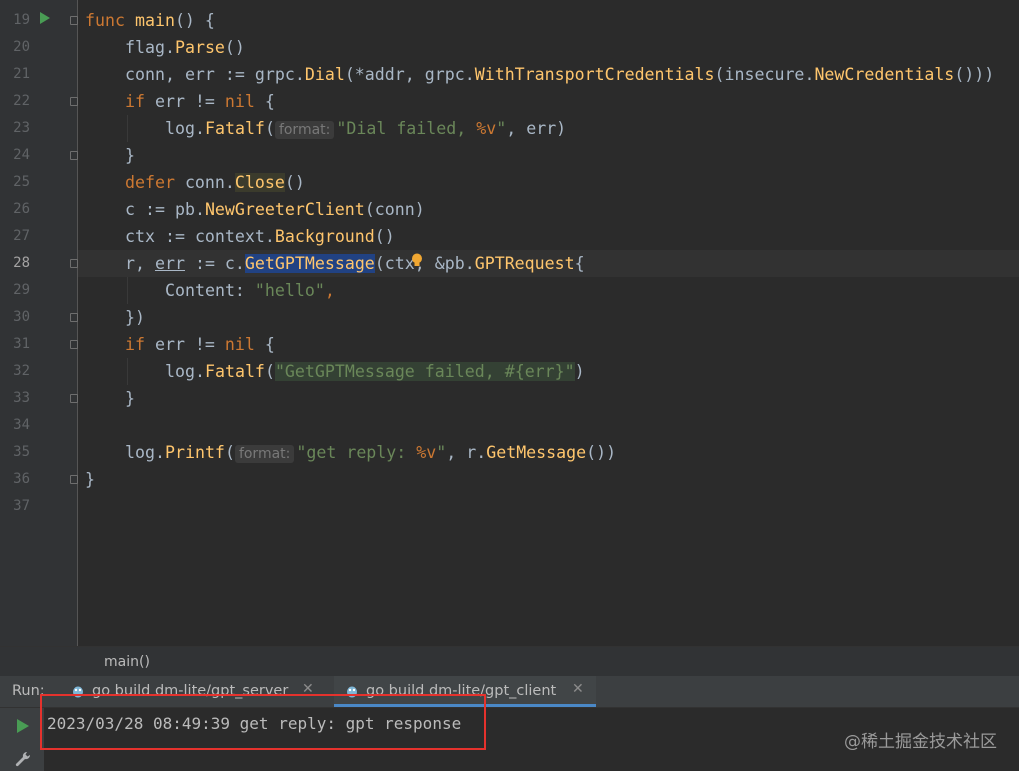 The height and width of the screenshot is (771, 1019). Describe the element at coordinates (22, 739) in the screenshot. I see `run-side-toolbar` at that location.